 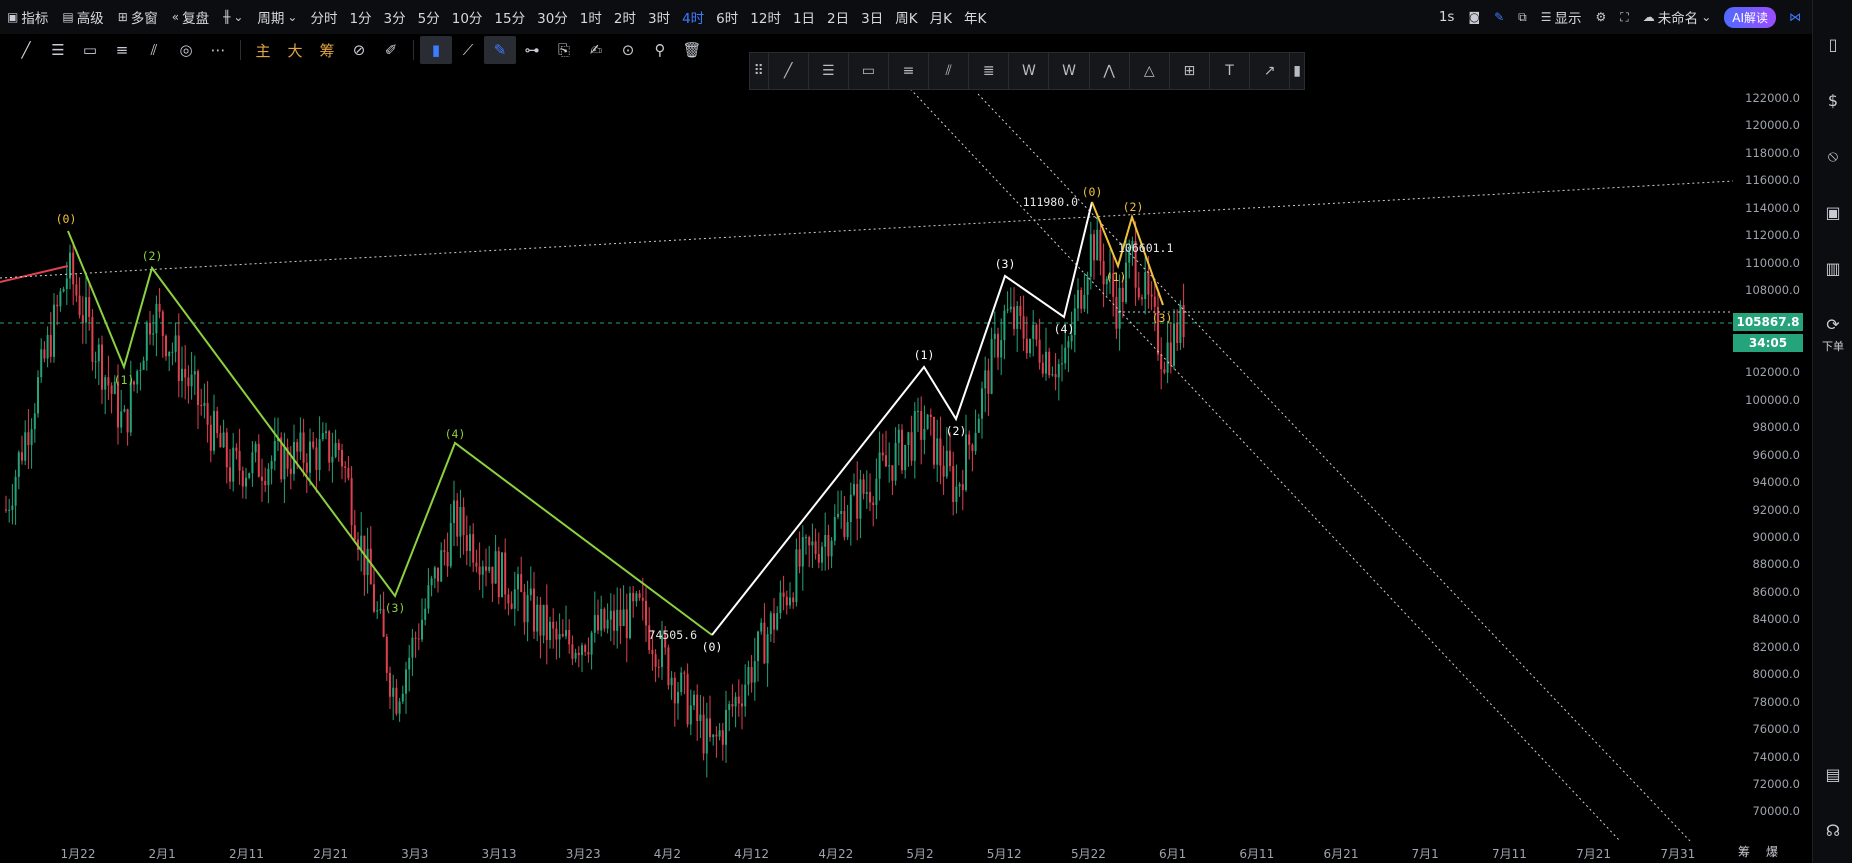 What do you see at coordinates (327, 50) in the screenshot?
I see `tool-chou: 筹` at bounding box center [327, 50].